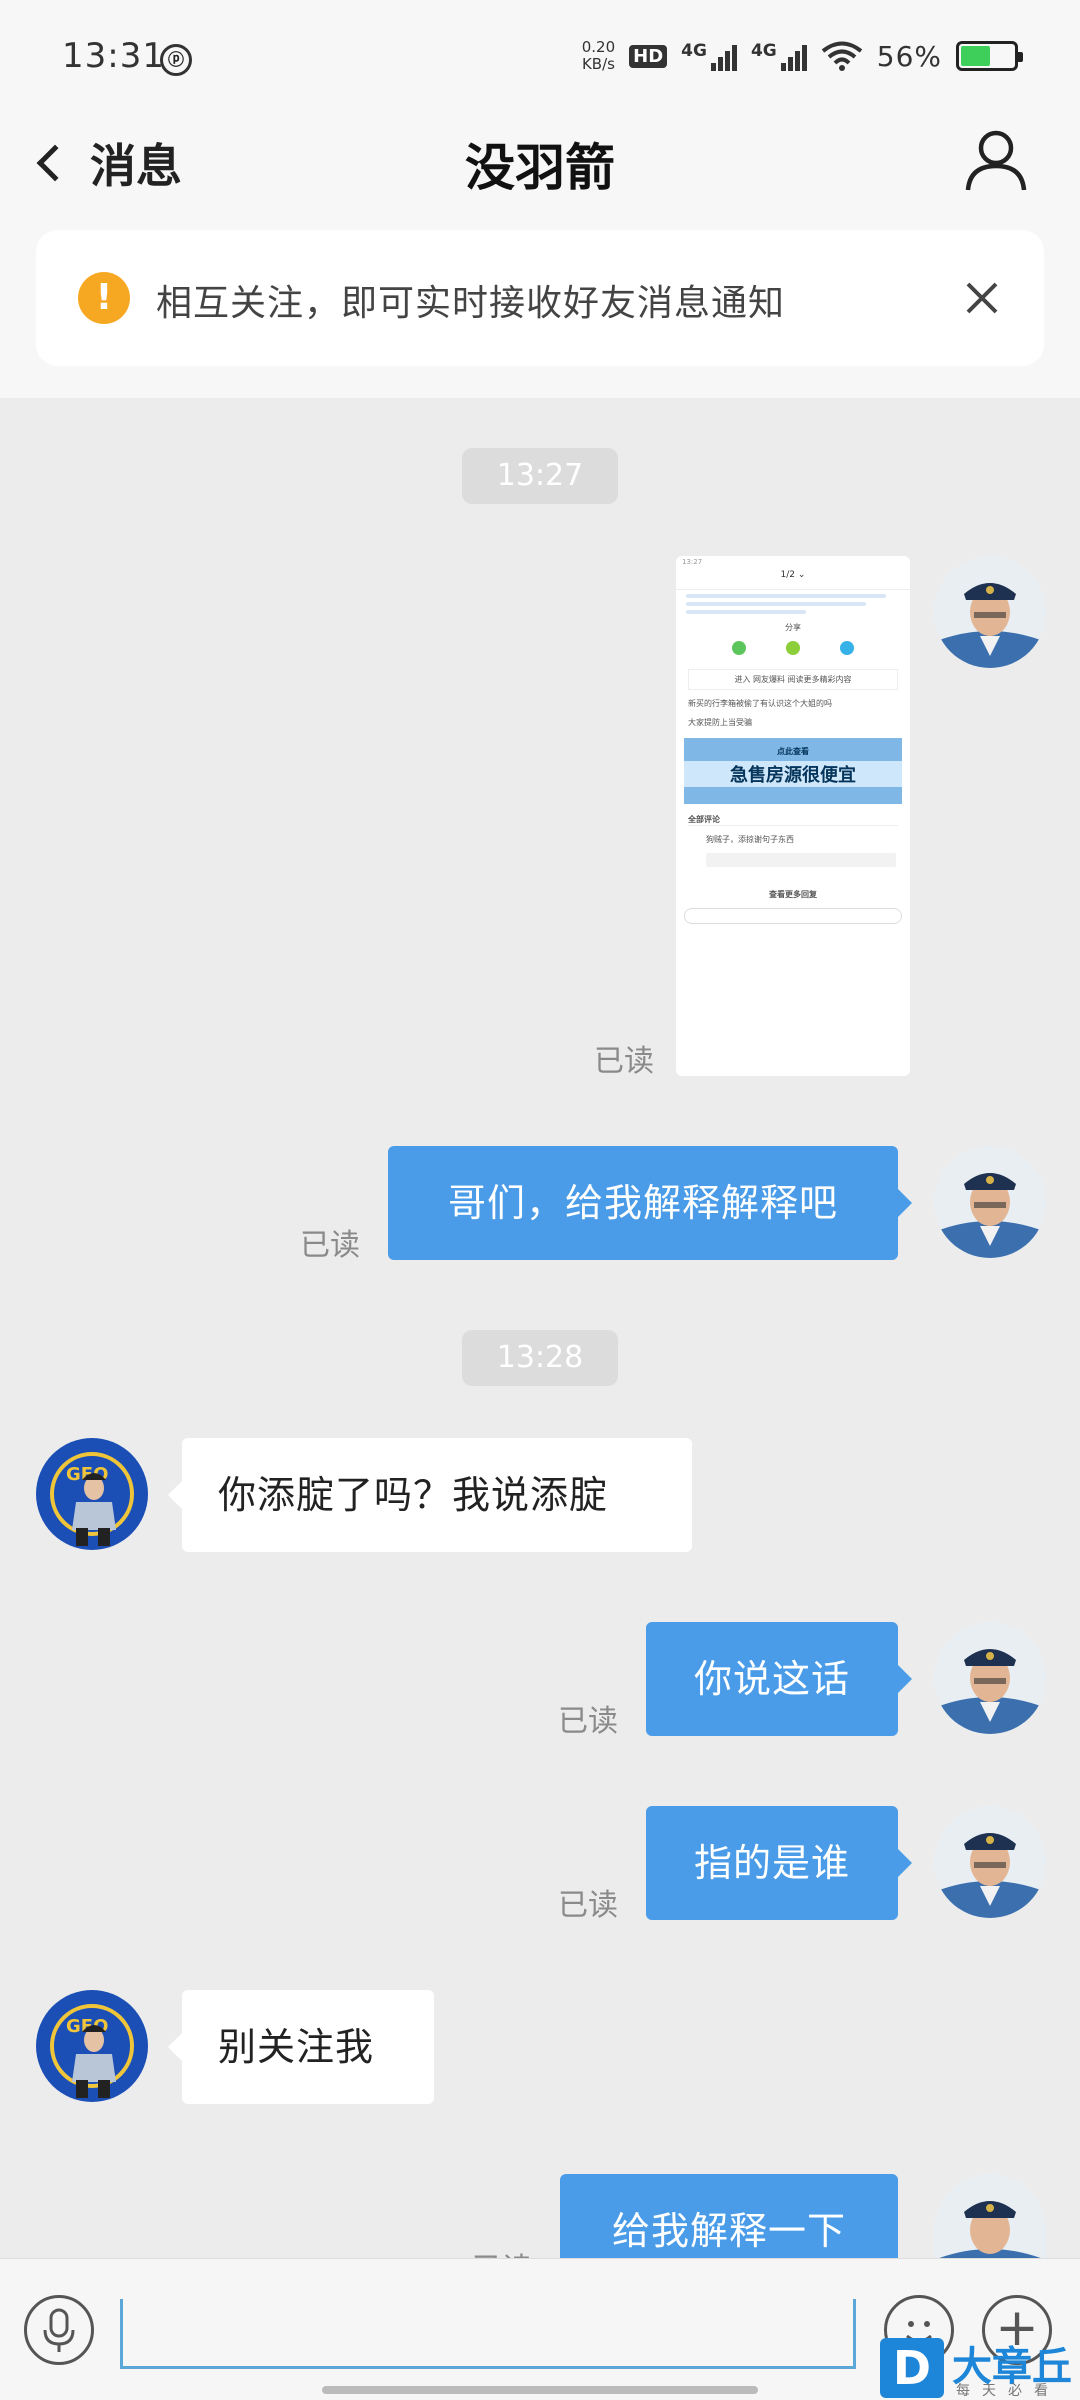  Describe the element at coordinates (996, 160) in the screenshot. I see `profile-icon` at that location.